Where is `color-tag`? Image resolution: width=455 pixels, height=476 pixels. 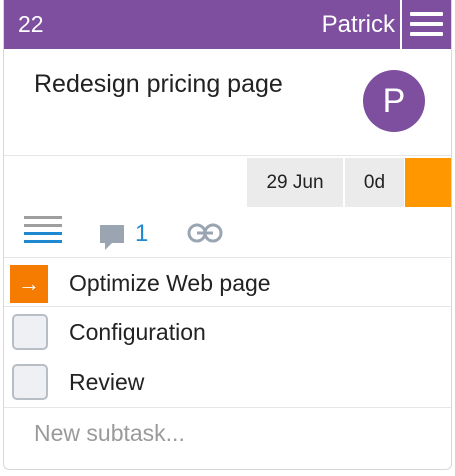 color-tag is located at coordinates (428, 182).